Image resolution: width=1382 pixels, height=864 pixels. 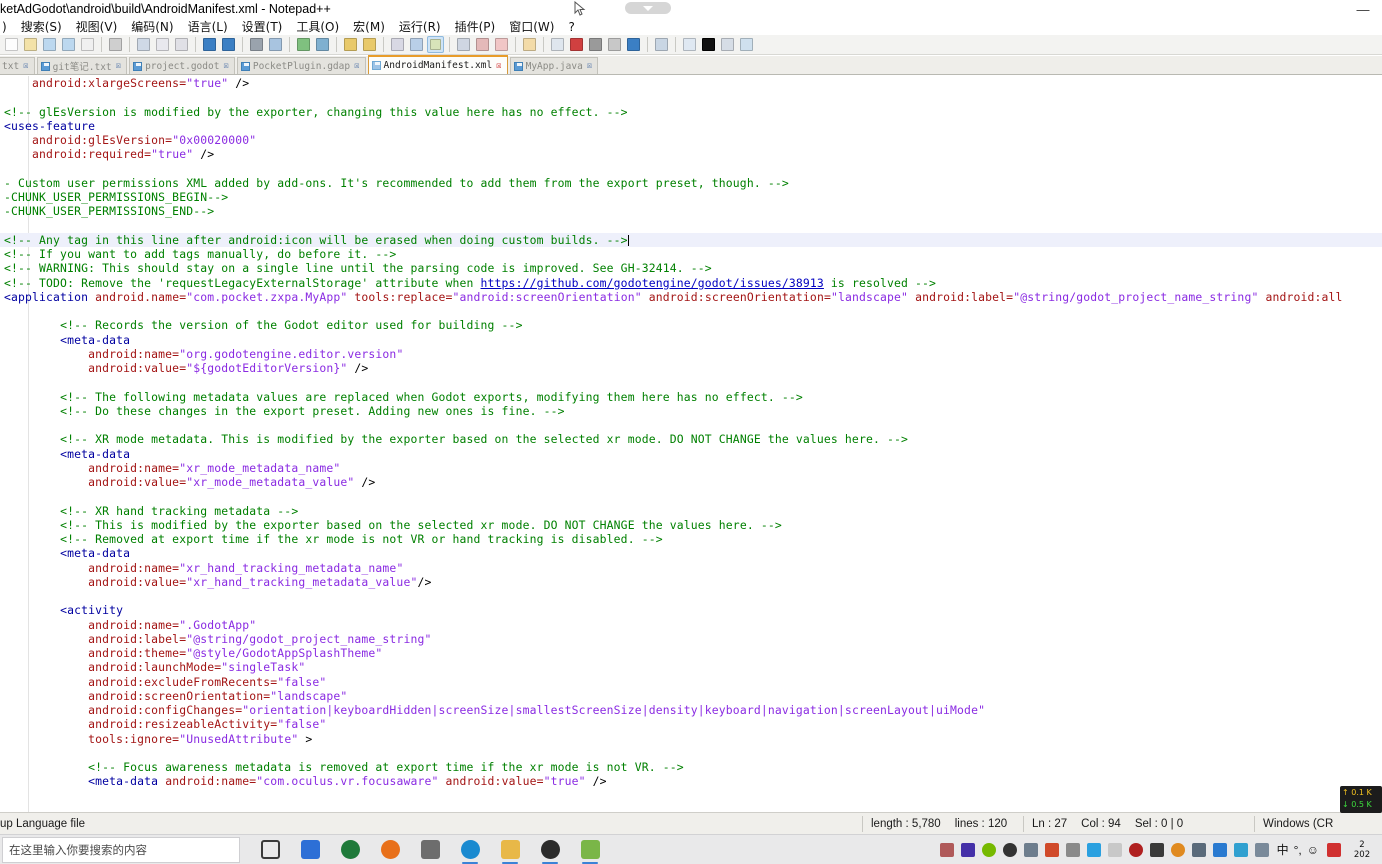 I want to click on undo-icon, so click(x=209, y=44).